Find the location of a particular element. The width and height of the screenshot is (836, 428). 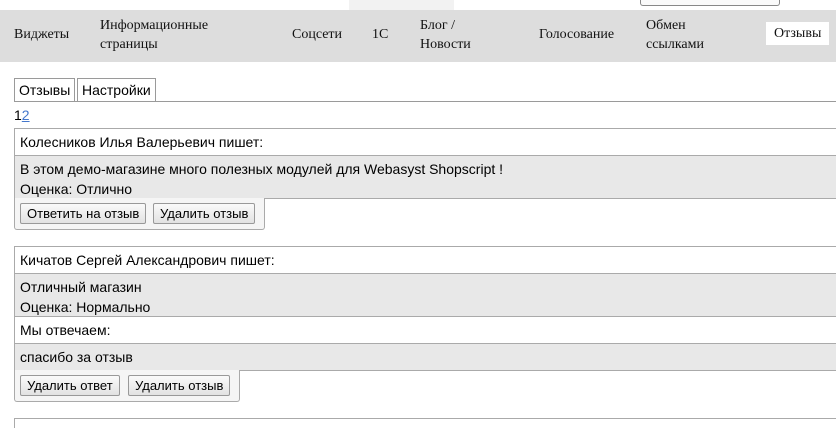

nav-item-label: Виджеты is located at coordinates (42, 34).